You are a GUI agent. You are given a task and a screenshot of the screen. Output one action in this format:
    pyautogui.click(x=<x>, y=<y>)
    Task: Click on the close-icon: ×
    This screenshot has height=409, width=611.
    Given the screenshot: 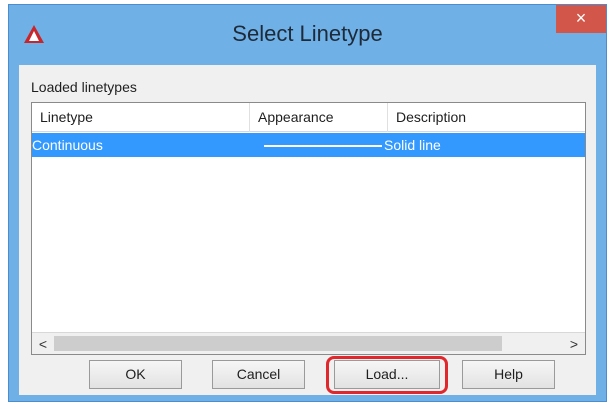 What is the action you would take?
    pyautogui.click(x=581, y=18)
    